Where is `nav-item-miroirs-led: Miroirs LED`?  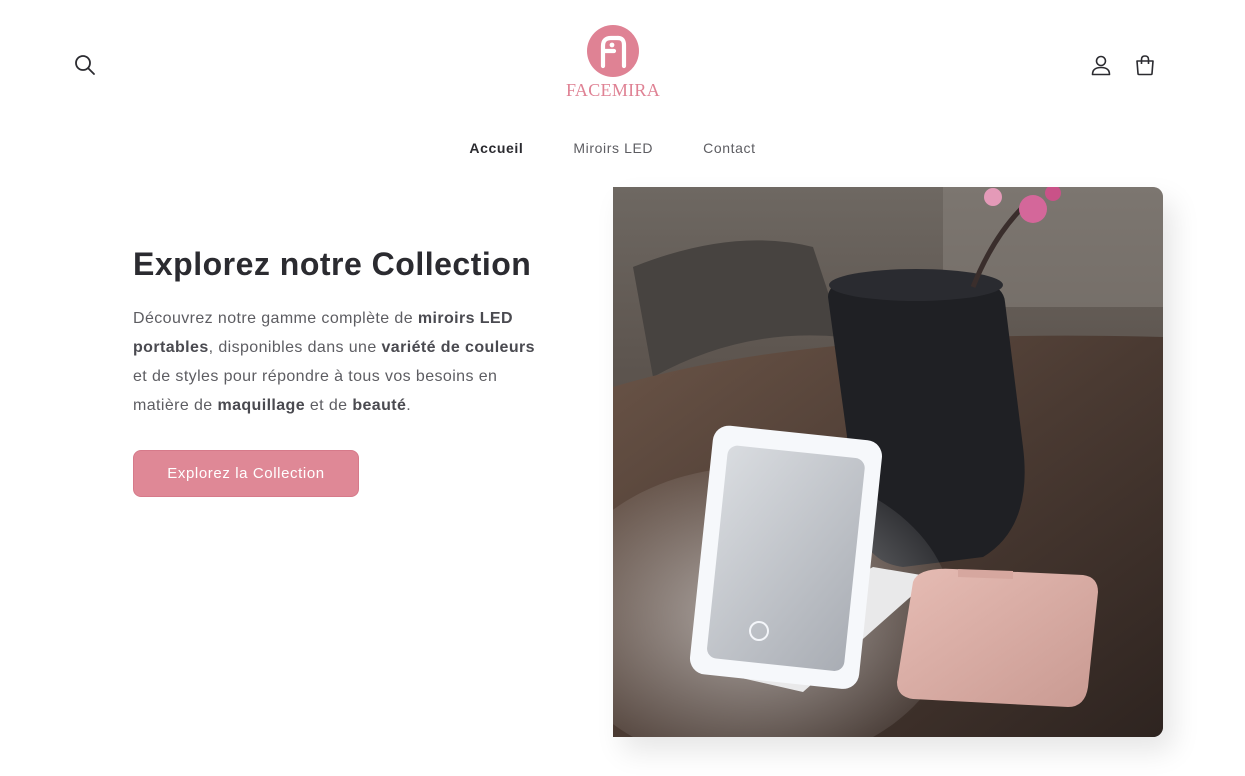 nav-item-miroirs-led: Miroirs LED is located at coordinates (613, 152).